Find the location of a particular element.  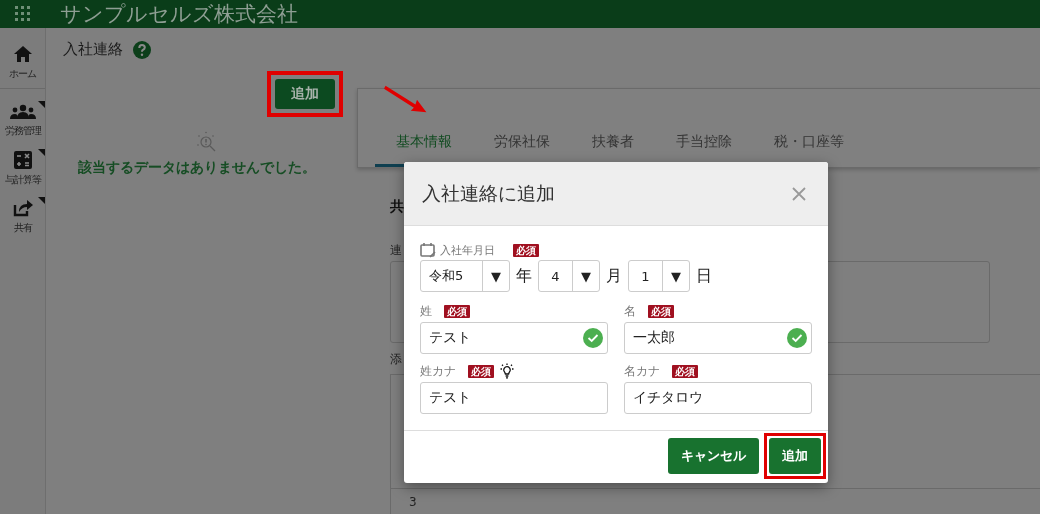

field-label: 姓 is located at coordinates (426, 311).